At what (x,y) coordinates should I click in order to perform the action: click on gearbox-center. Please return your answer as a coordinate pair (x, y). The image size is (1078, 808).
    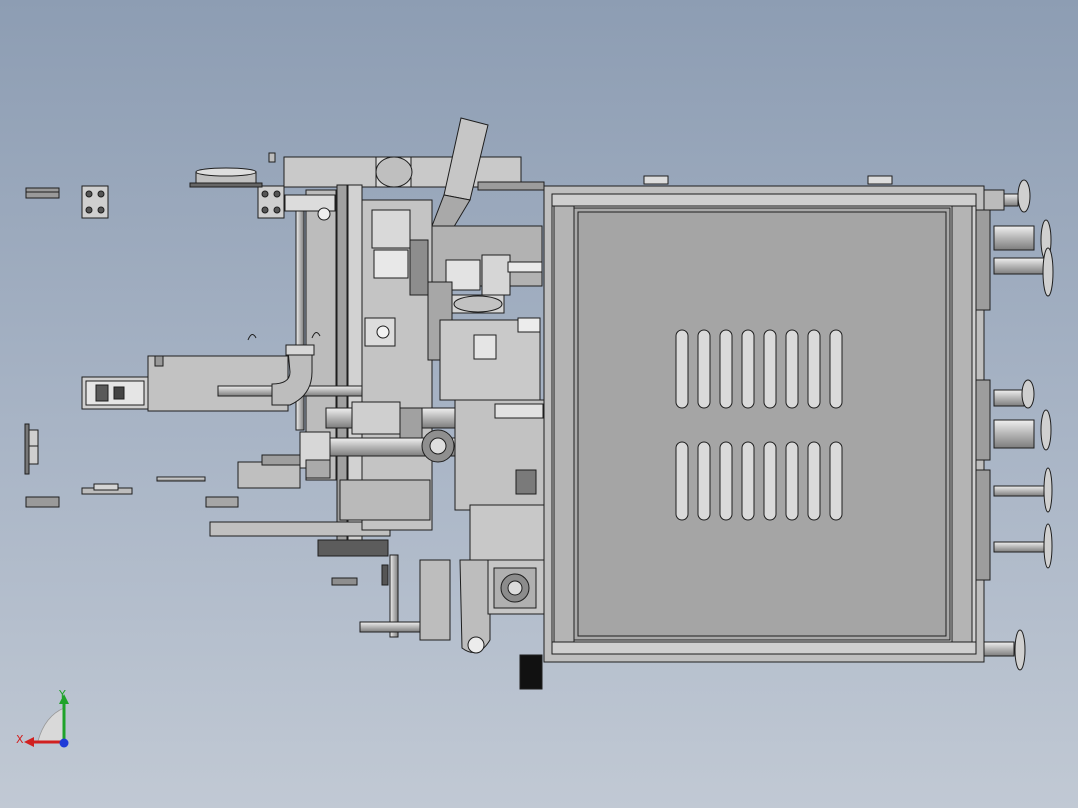
    Looking at the image, I should click on (490, 359).